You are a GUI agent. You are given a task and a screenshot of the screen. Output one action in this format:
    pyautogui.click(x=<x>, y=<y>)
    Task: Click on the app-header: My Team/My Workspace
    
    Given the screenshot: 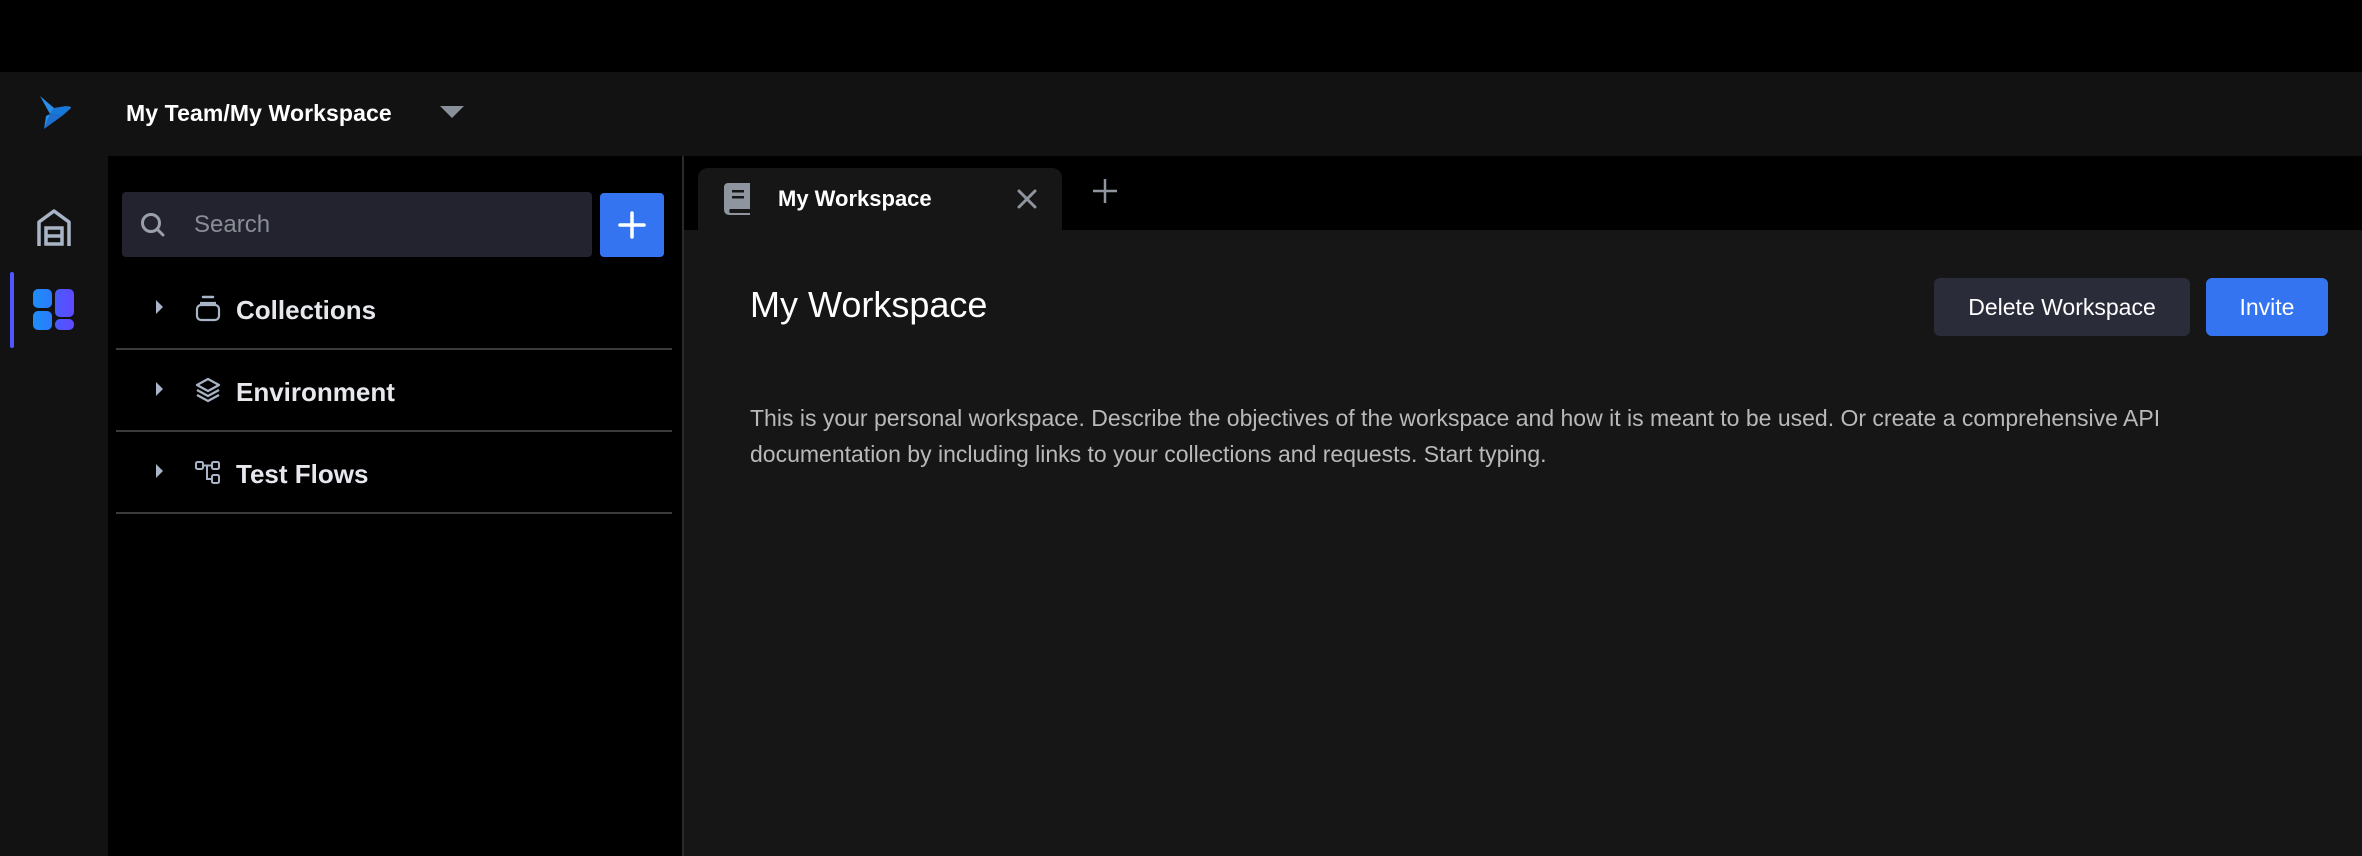 What is the action you would take?
    pyautogui.click(x=1181, y=114)
    